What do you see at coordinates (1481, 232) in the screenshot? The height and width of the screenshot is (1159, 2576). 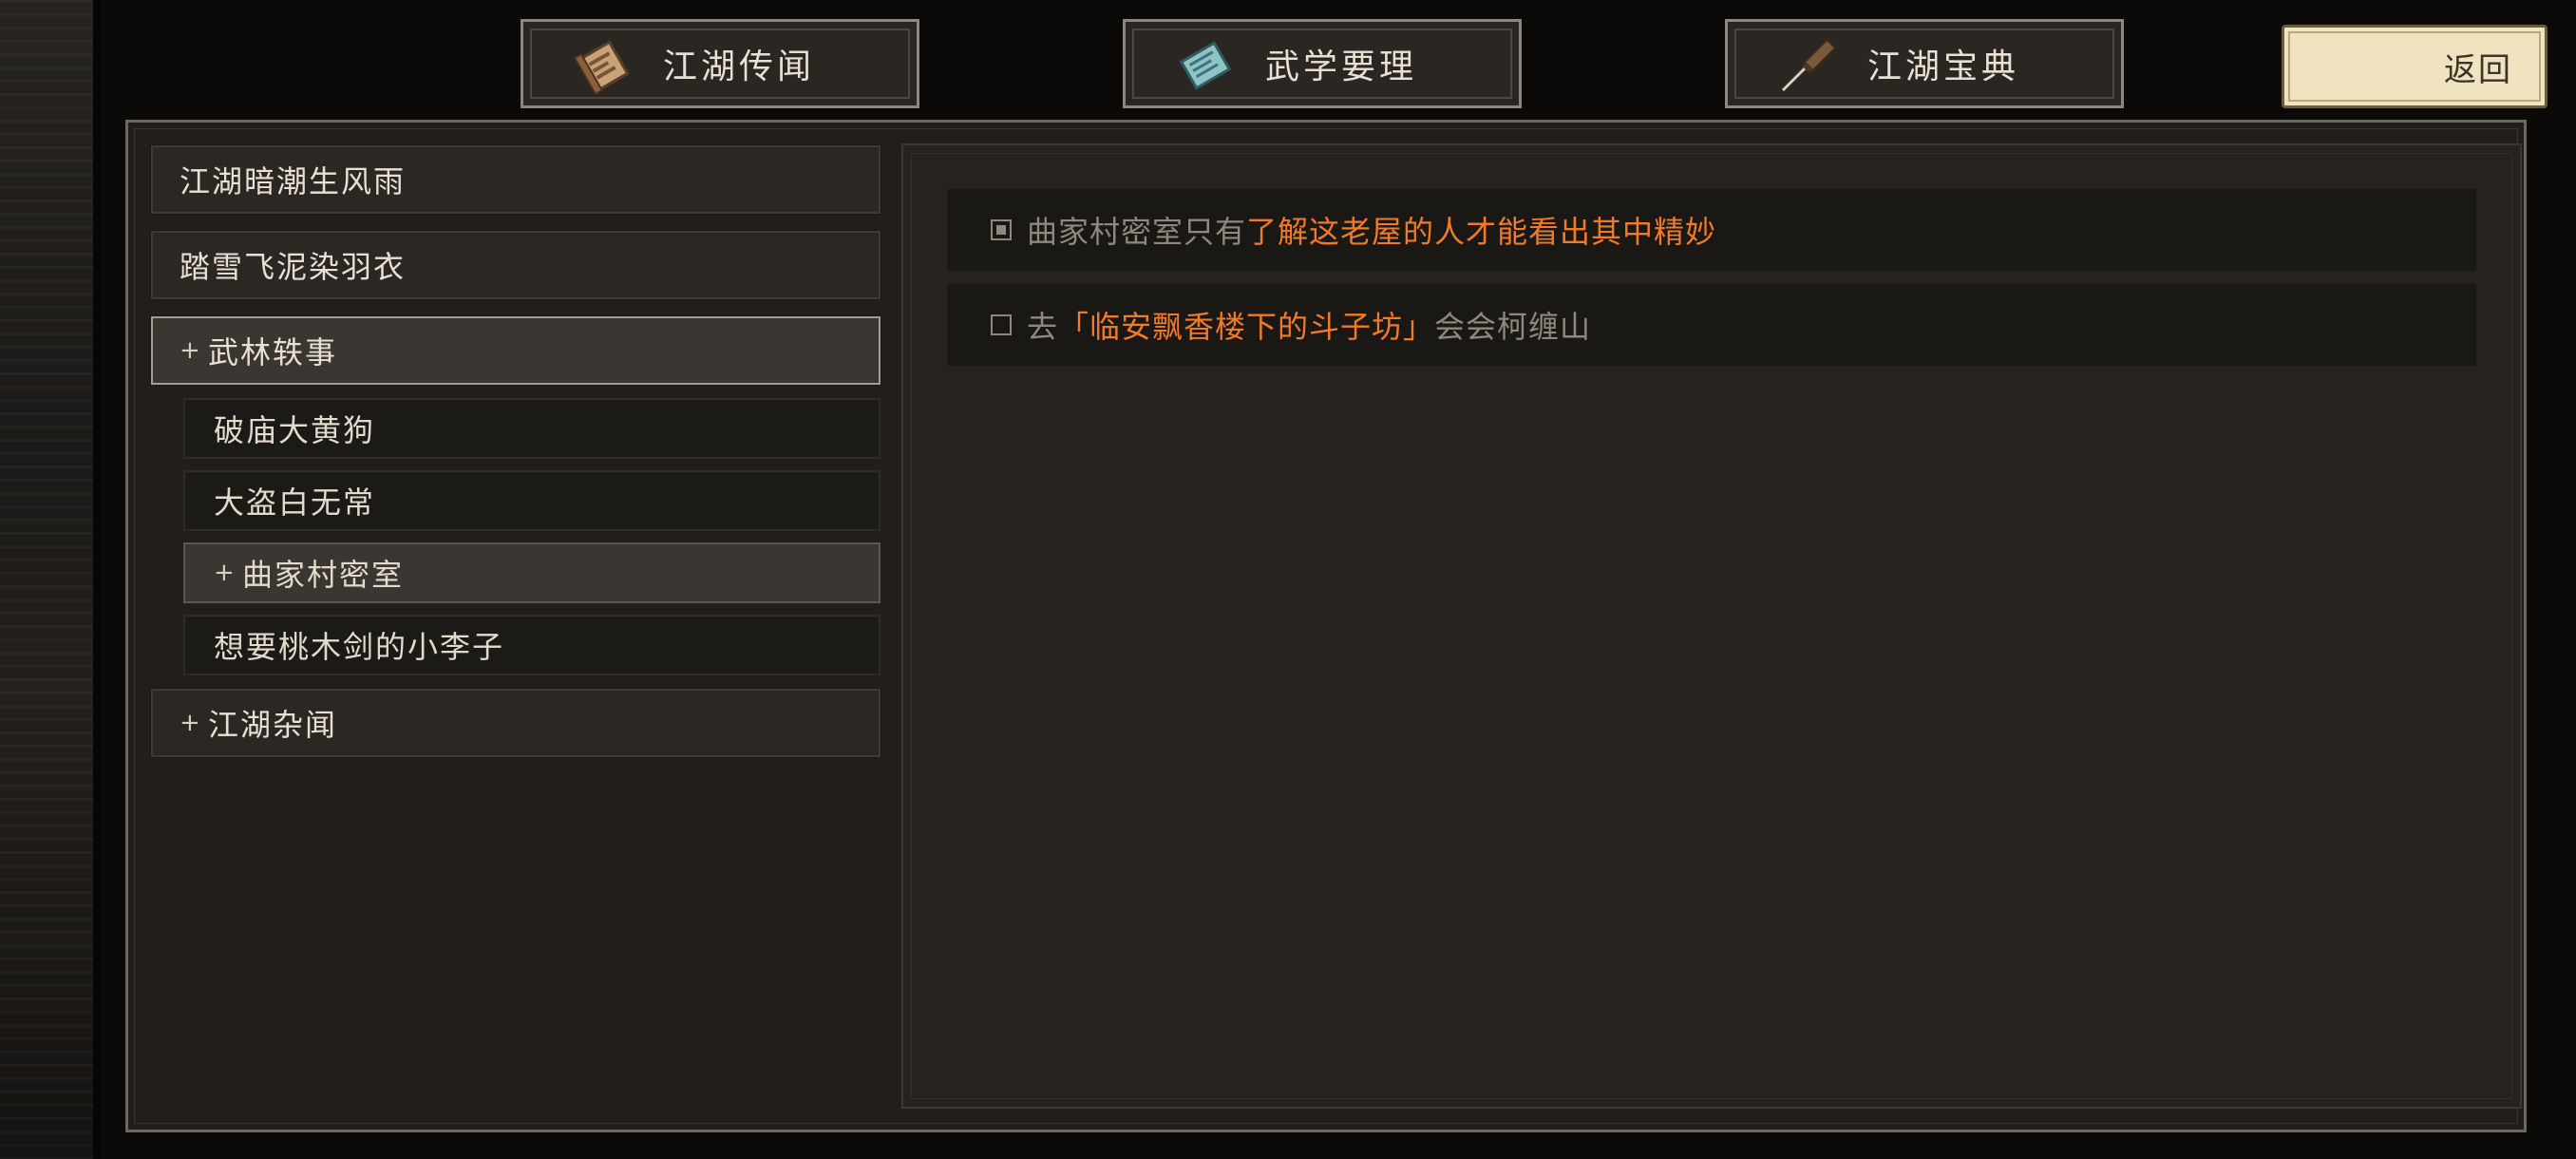 I see `objective-highlight: 了解这老屋的人才能看出其中精妙` at bounding box center [1481, 232].